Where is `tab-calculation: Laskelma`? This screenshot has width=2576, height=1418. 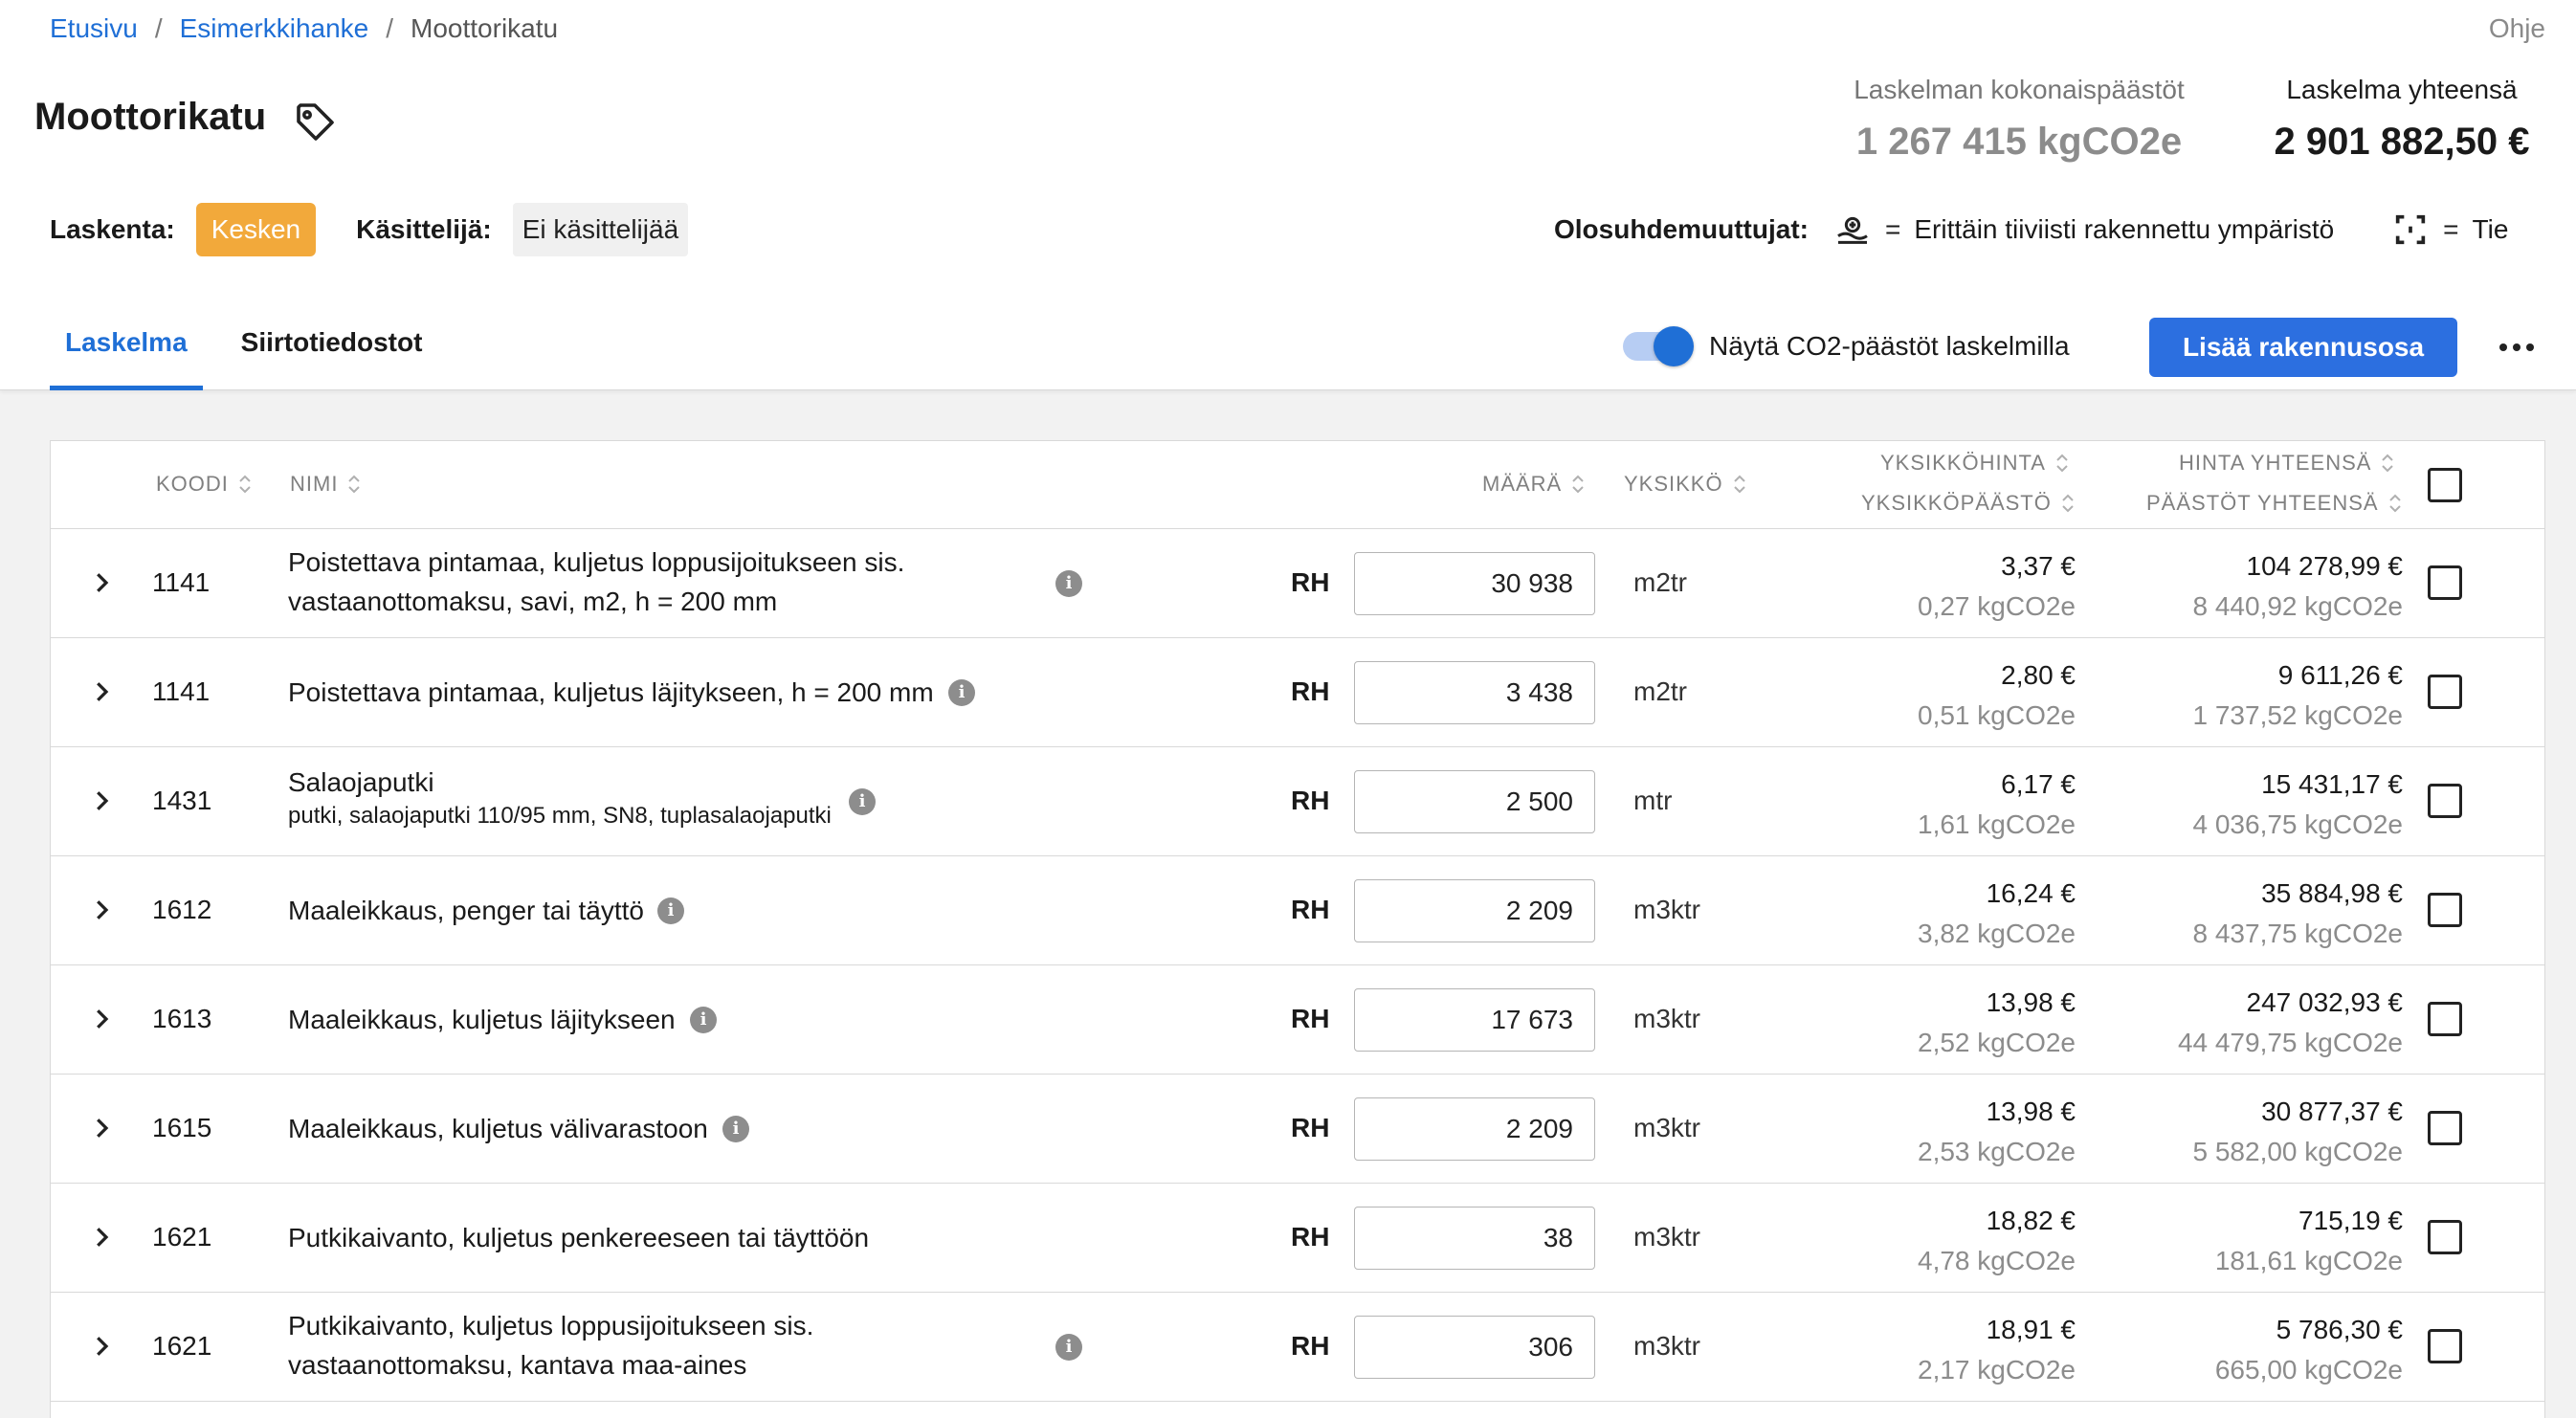 tab-calculation: Laskelma is located at coordinates (126, 350).